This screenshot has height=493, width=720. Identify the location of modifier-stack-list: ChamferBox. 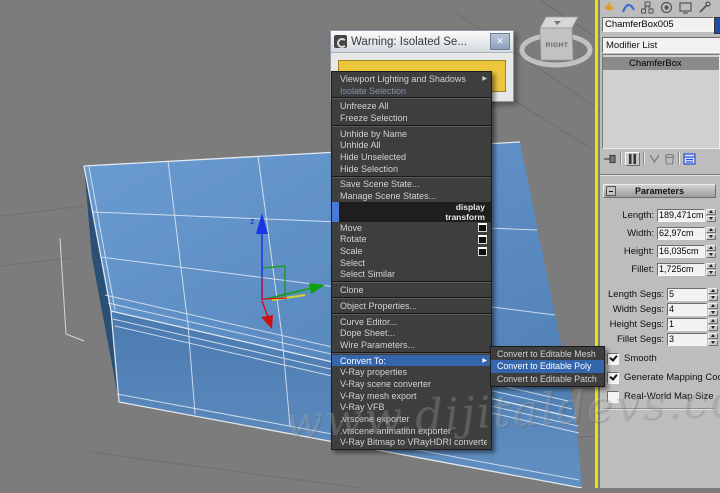
(661, 101).